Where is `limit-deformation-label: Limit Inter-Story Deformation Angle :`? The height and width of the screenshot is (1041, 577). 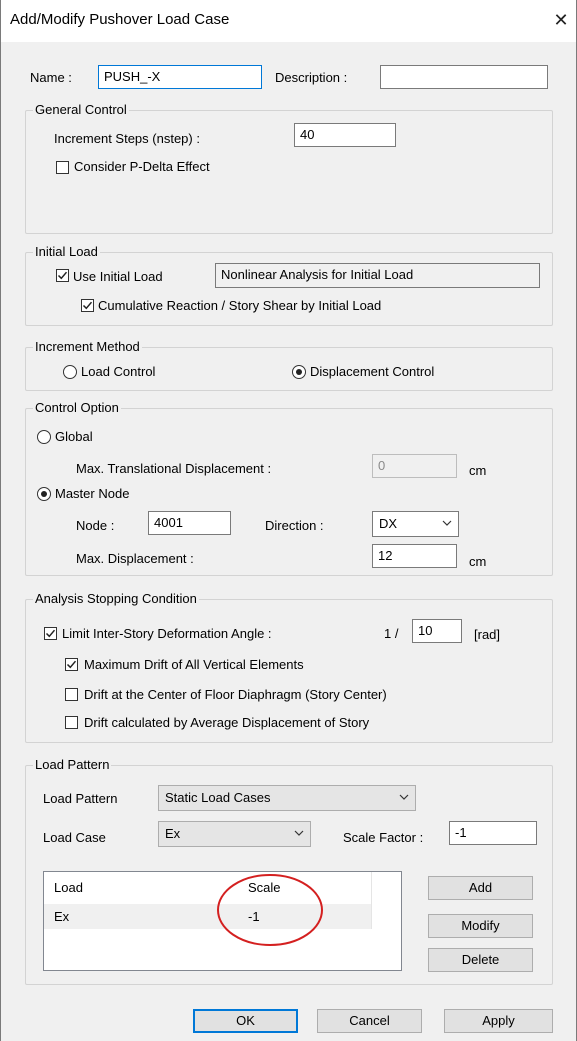 limit-deformation-label: Limit Inter-Story Deformation Angle : is located at coordinates (167, 633).